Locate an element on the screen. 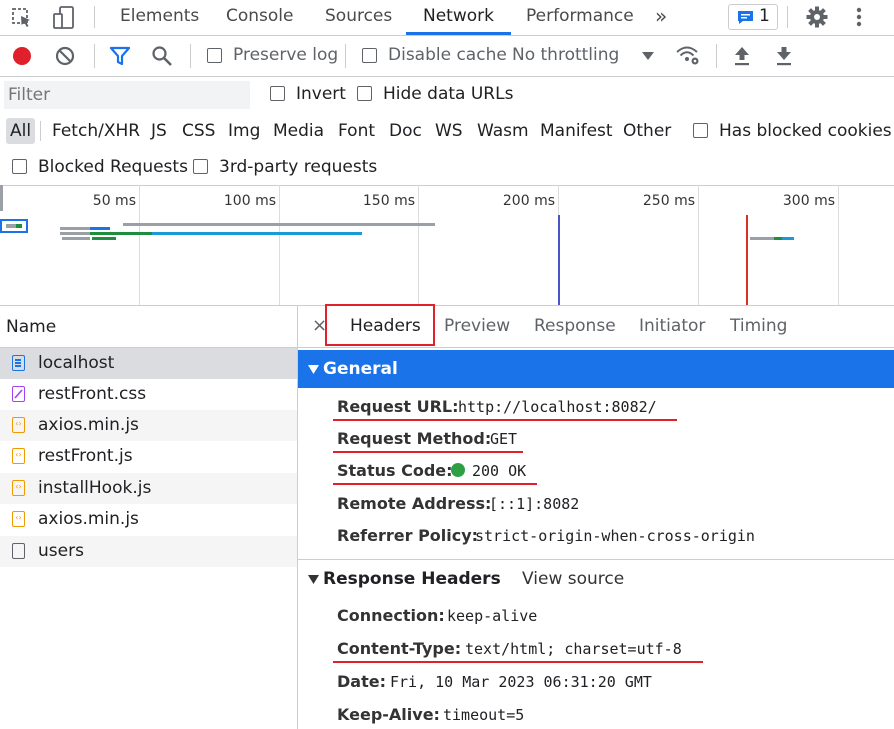  filter-type-doc: Doc is located at coordinates (405, 131).